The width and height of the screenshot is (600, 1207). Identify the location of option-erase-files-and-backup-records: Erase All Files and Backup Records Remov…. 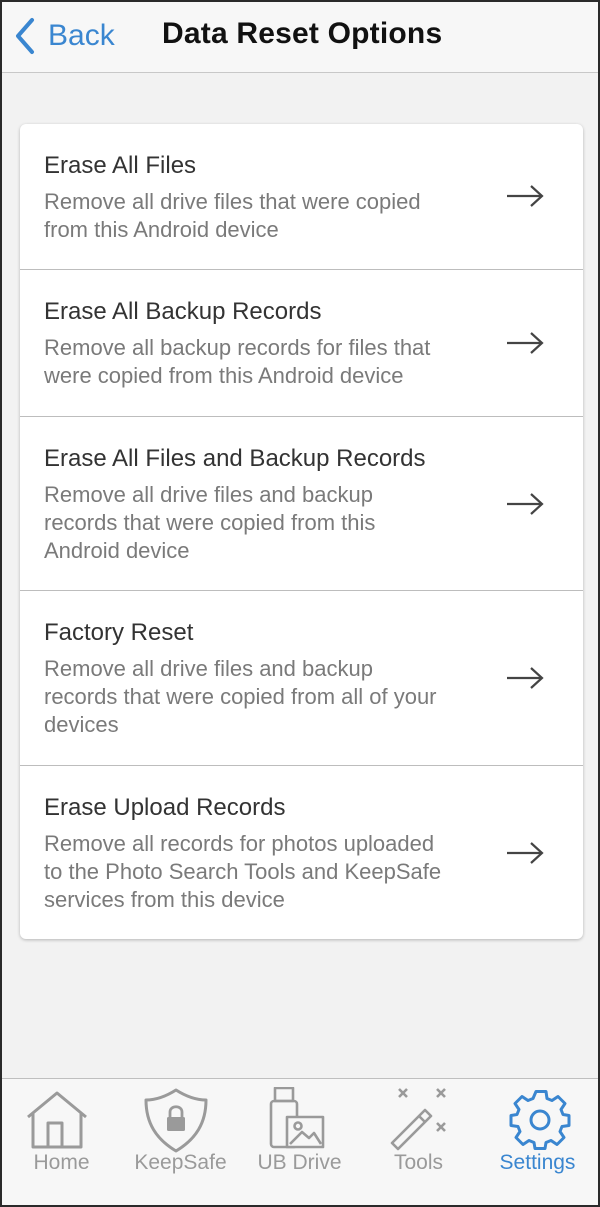
(301, 504).